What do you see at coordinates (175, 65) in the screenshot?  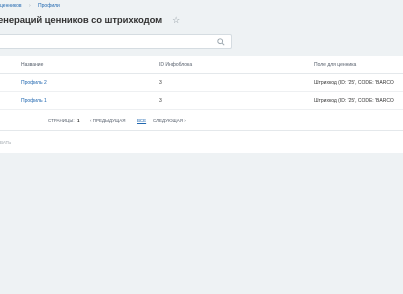 I see `column-header-iblock-id: ID Инфоблока` at bounding box center [175, 65].